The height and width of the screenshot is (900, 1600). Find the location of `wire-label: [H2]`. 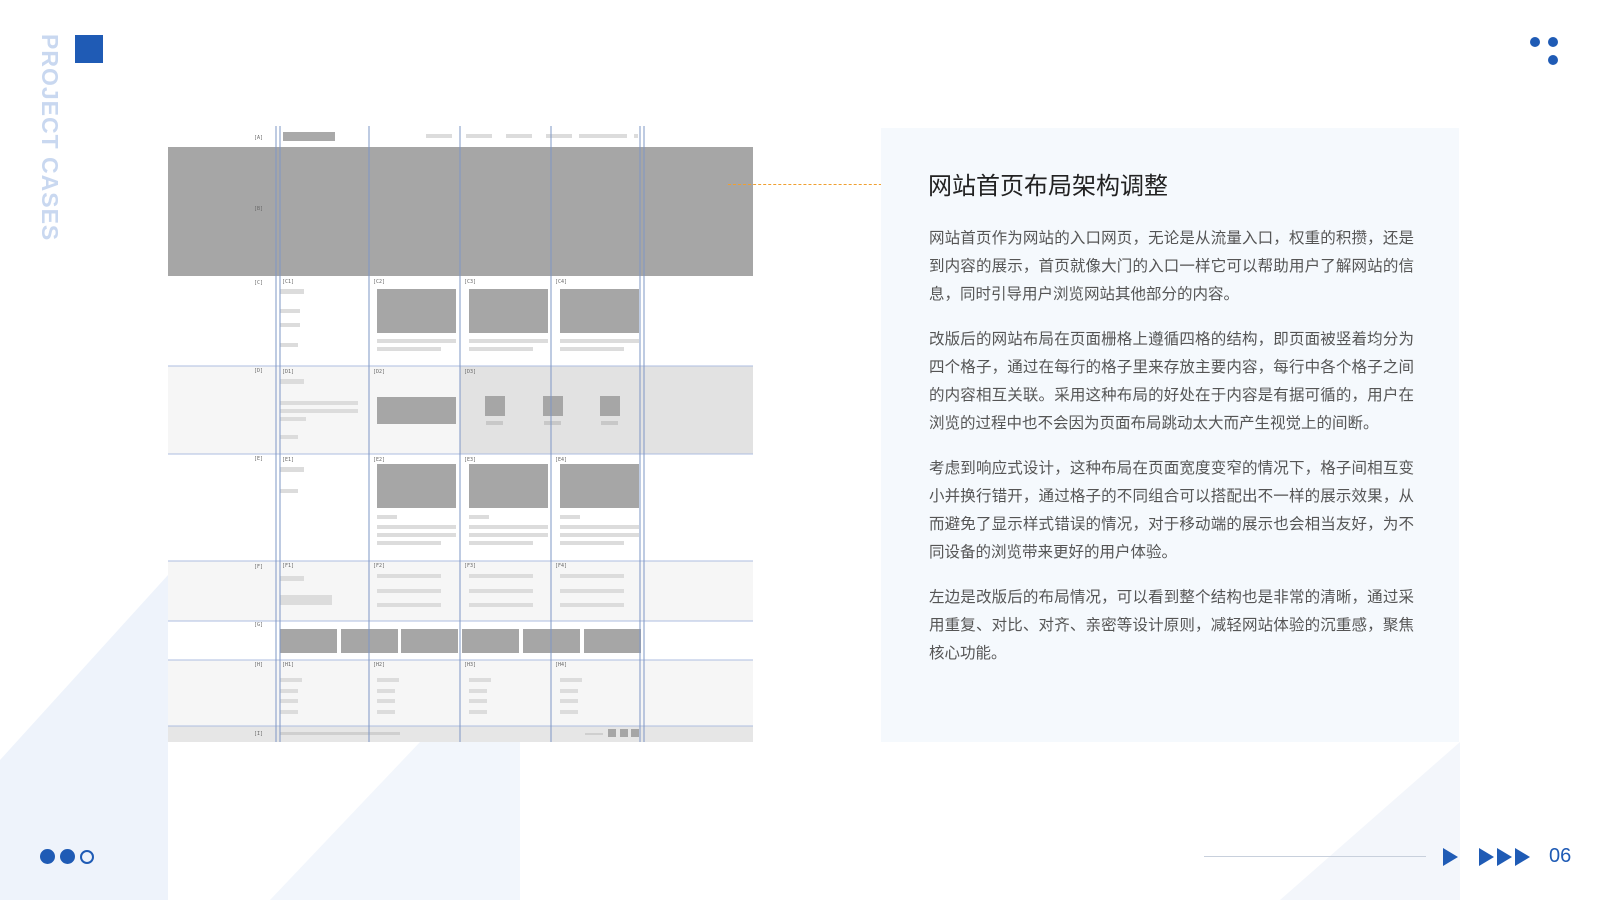

wire-label: [H2] is located at coordinates (379, 665).